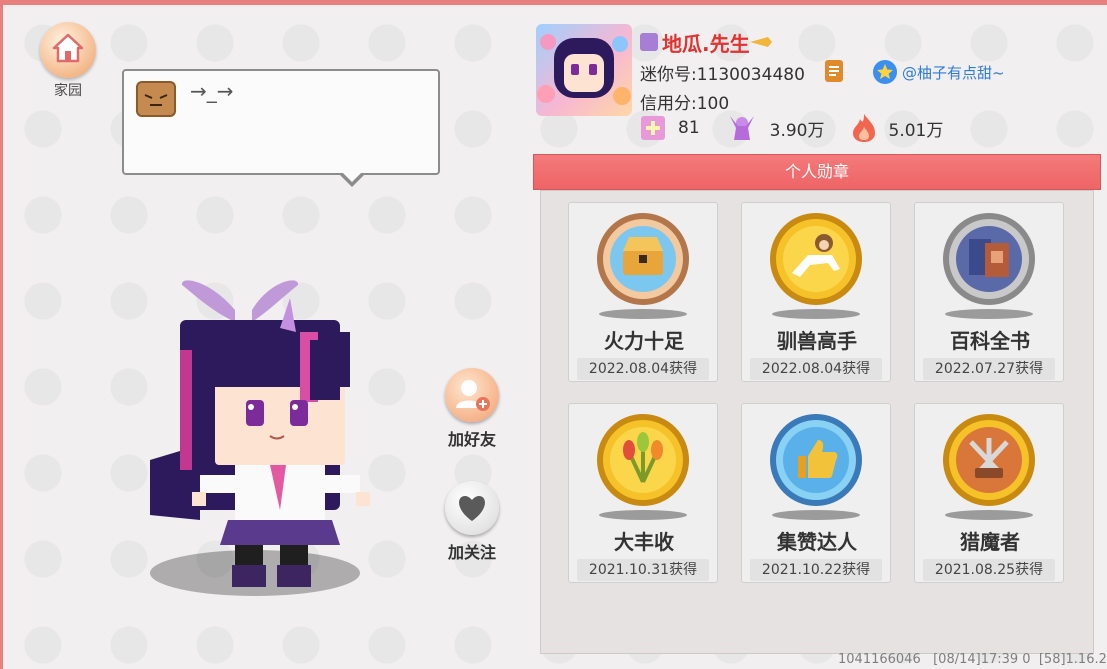 This screenshot has width=1107, height=669. What do you see at coordinates (834, 71) in the screenshot?
I see `copy-icon` at bounding box center [834, 71].